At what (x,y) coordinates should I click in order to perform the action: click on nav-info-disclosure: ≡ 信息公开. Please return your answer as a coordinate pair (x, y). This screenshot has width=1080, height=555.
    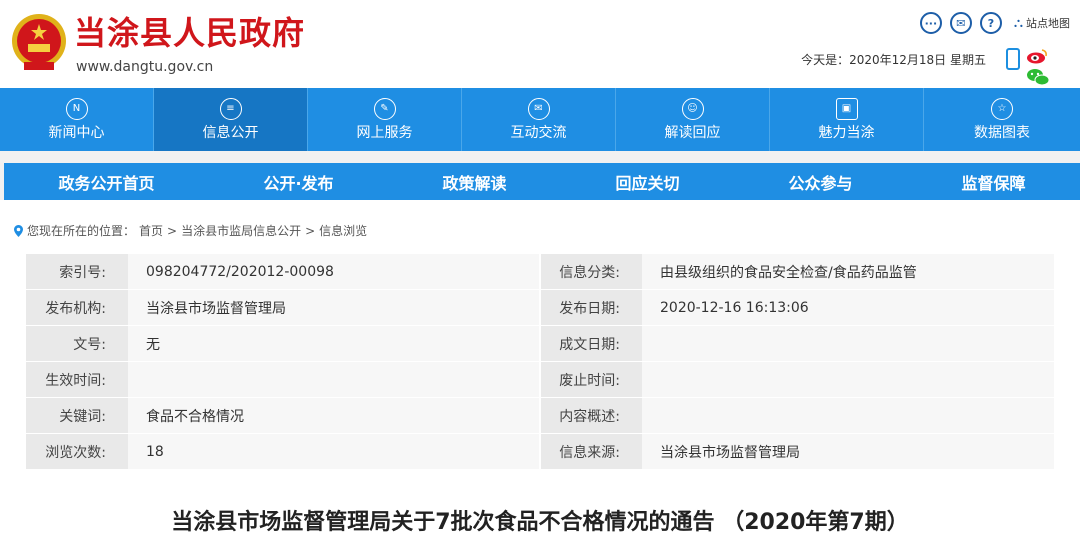
    Looking at the image, I should click on (231, 119).